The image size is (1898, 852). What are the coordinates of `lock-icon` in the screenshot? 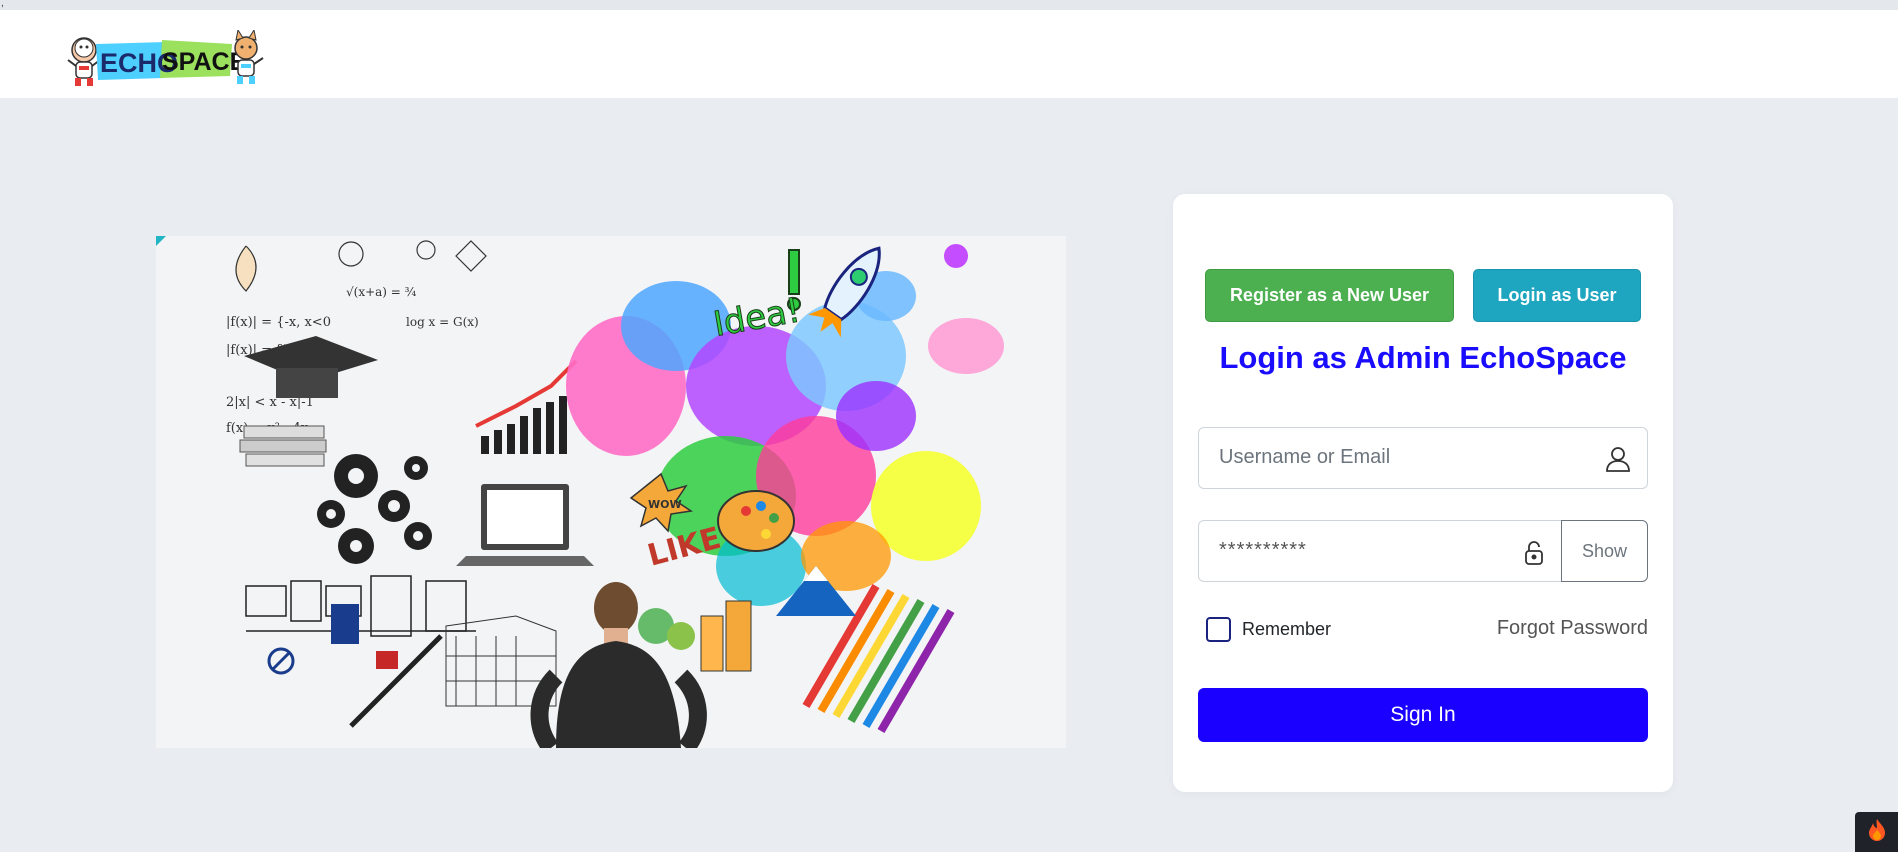 It's located at (1534, 552).